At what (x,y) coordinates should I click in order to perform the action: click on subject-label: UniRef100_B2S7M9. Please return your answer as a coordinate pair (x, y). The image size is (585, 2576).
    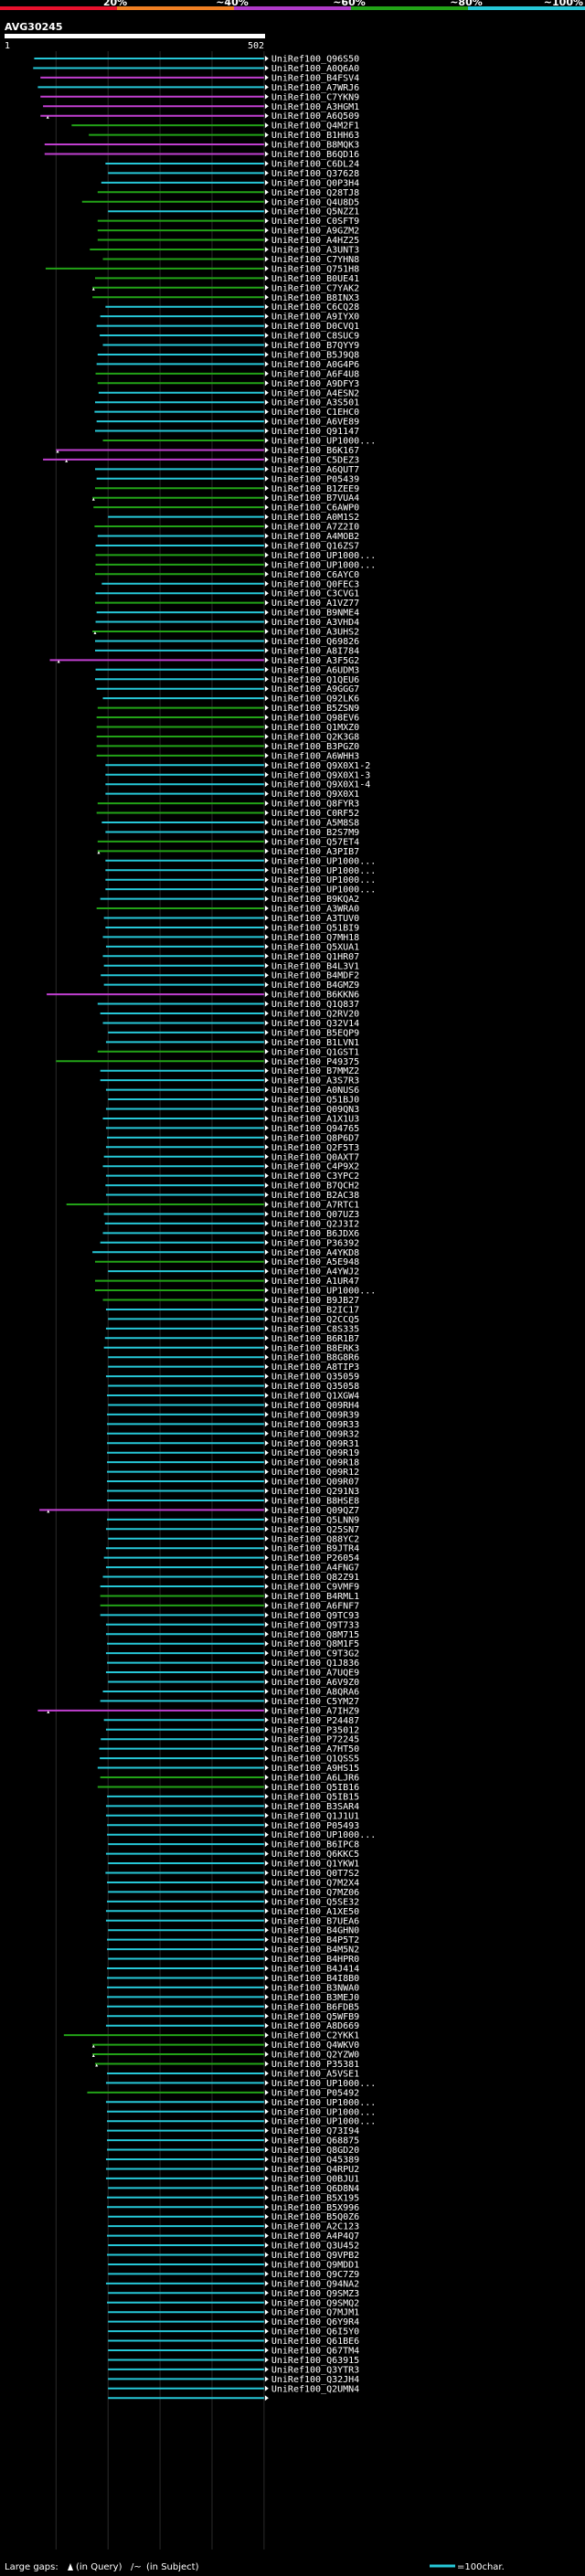
    Looking at the image, I should click on (315, 833).